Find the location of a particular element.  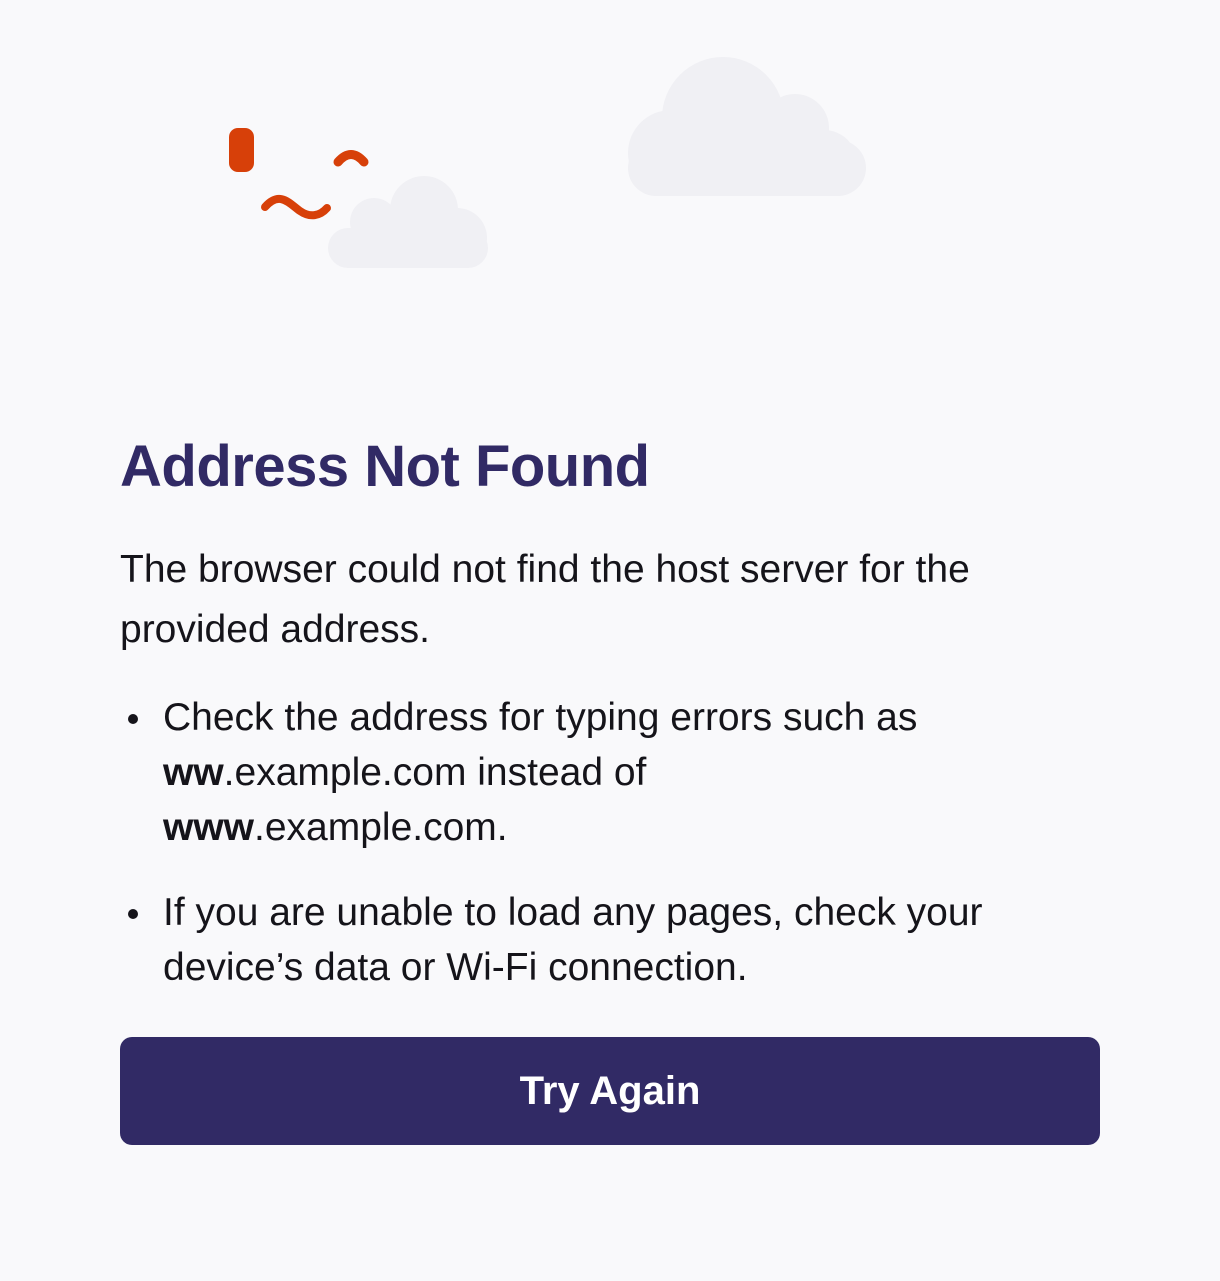

cloud-icon-small is located at coordinates (408, 222).